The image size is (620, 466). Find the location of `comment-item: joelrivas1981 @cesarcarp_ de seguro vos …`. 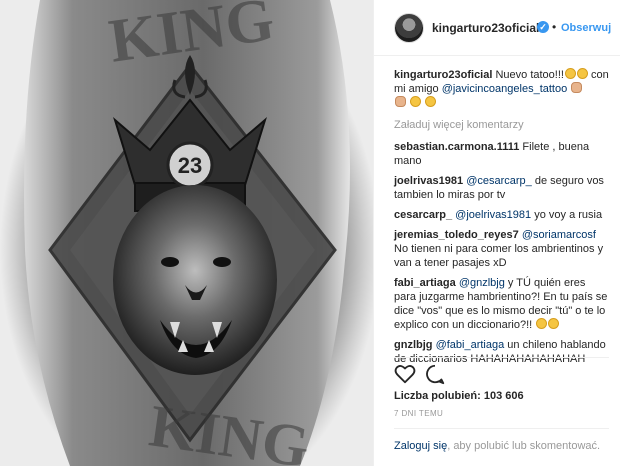

comment-item: joelrivas1981 @cesarcarp_ de seguro vos … is located at coordinates (501, 188).